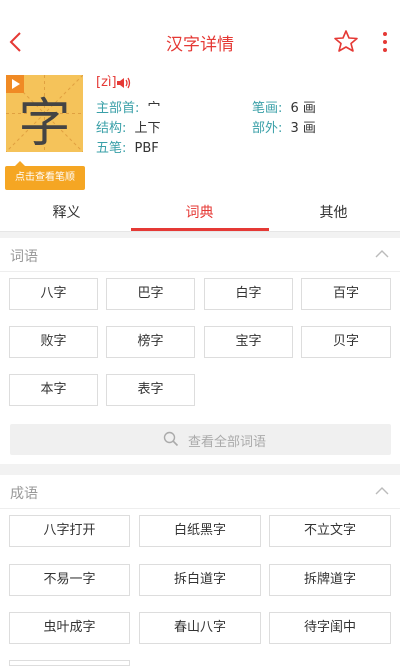 This screenshot has height=666, width=400. I want to click on words-section-header: 词语, so click(200, 255).